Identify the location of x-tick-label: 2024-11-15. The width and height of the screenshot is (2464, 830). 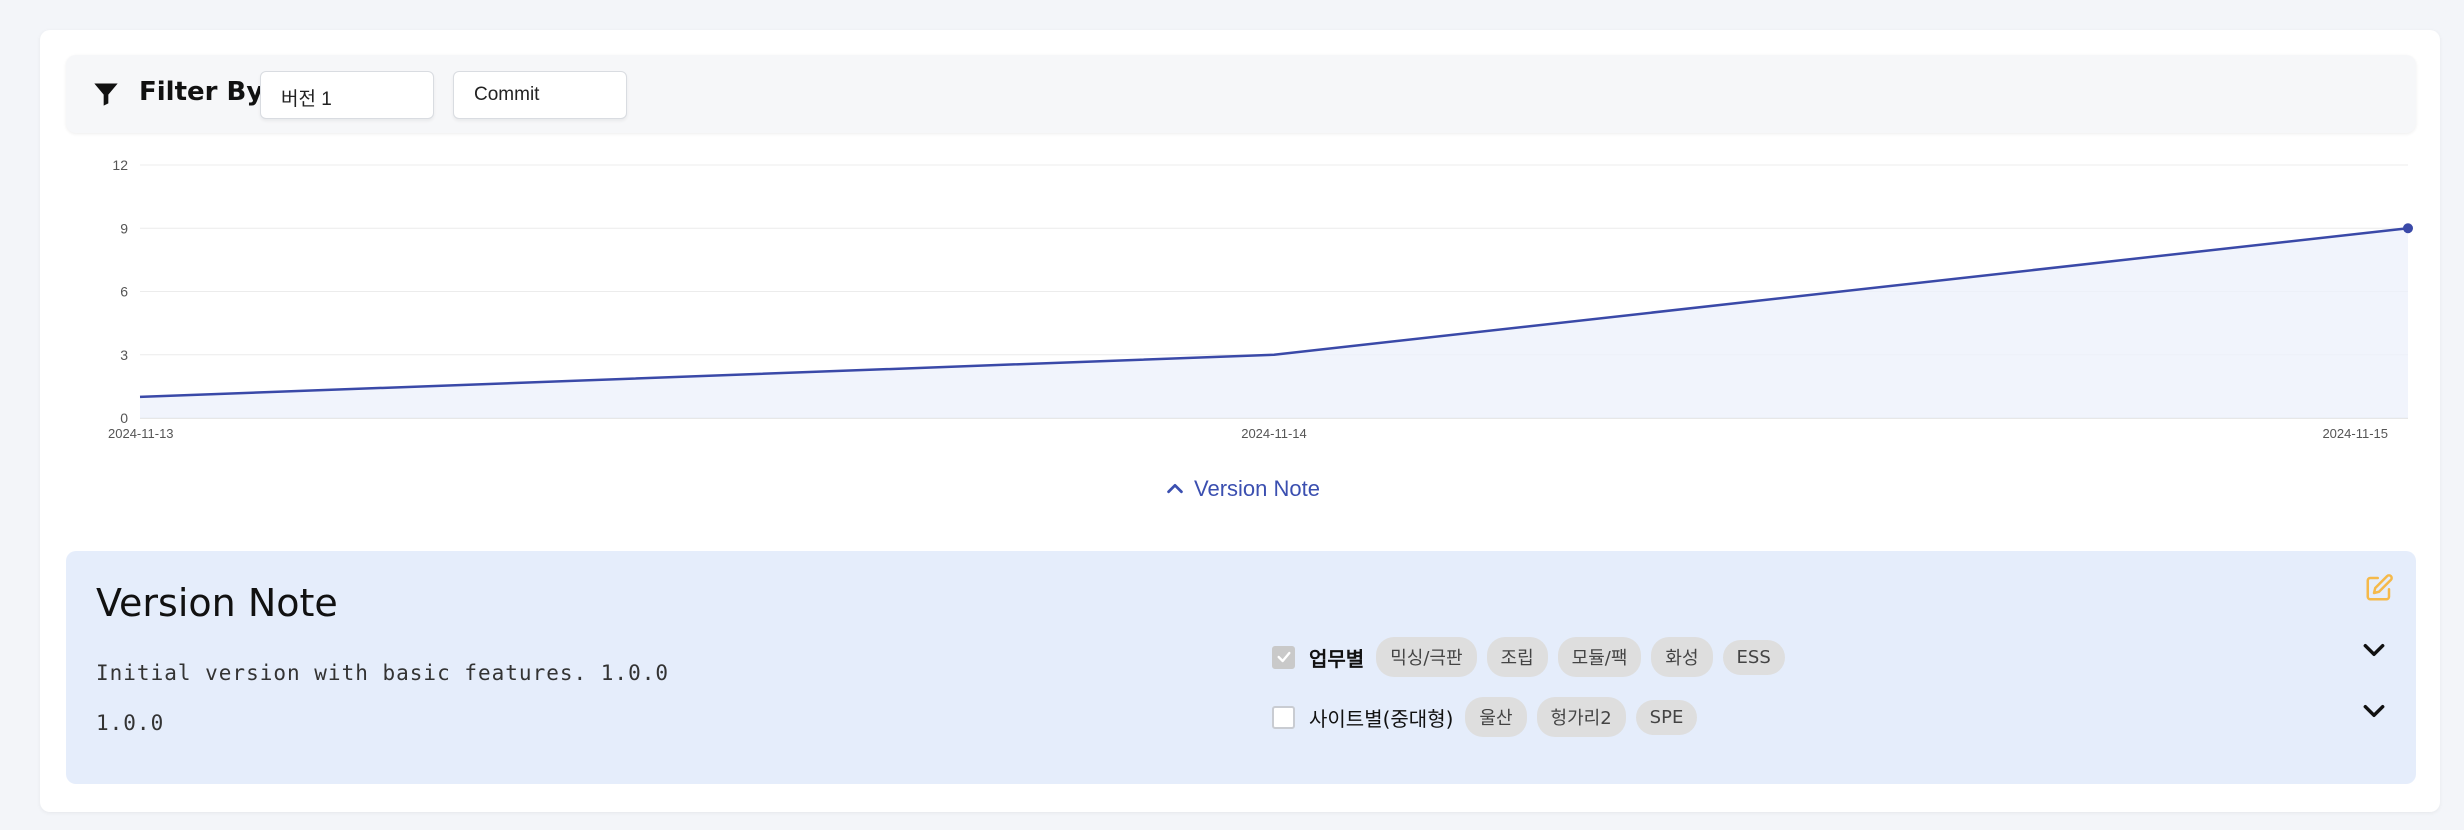
(2355, 433).